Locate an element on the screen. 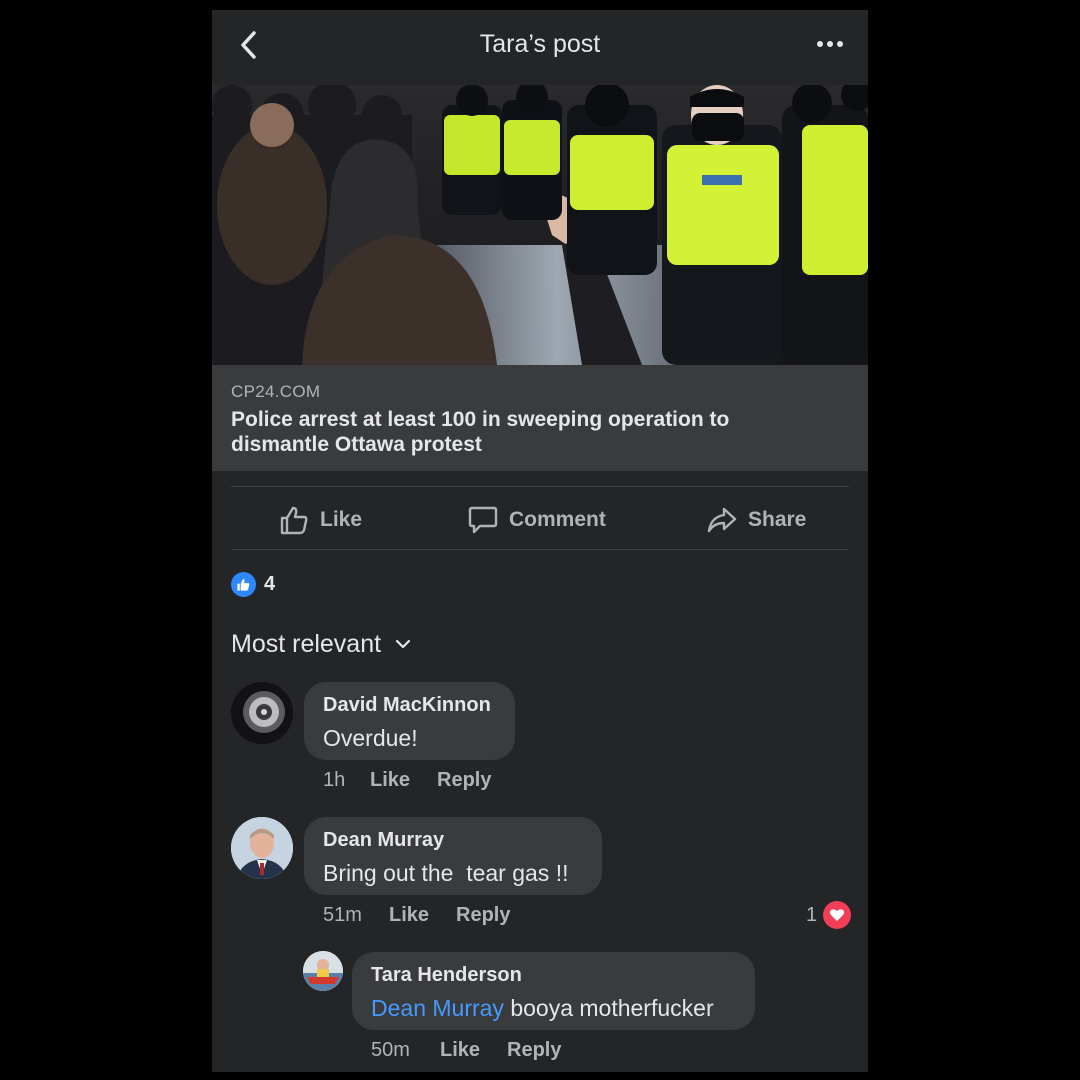 The width and height of the screenshot is (1080, 1080). chevron-down-icon is located at coordinates (403, 644).